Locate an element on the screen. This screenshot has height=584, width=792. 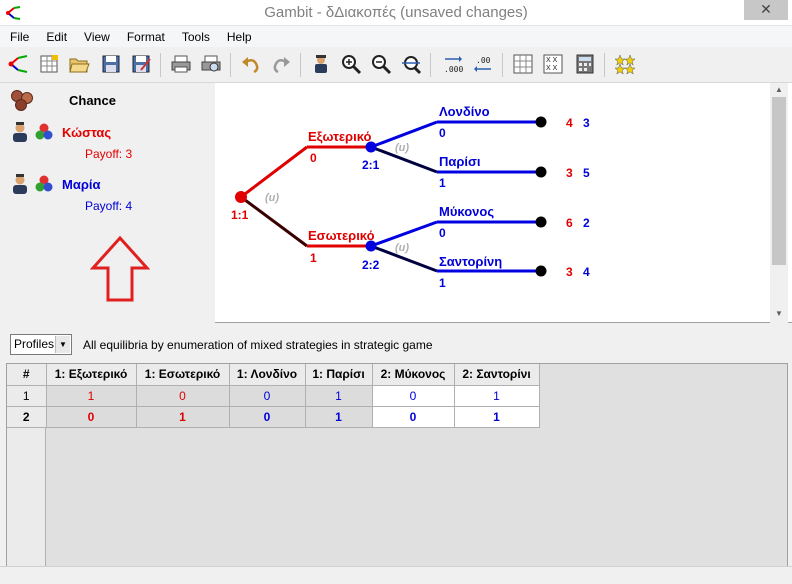
profiles-dropdown-value: Profiles is located at coordinates (34, 344).